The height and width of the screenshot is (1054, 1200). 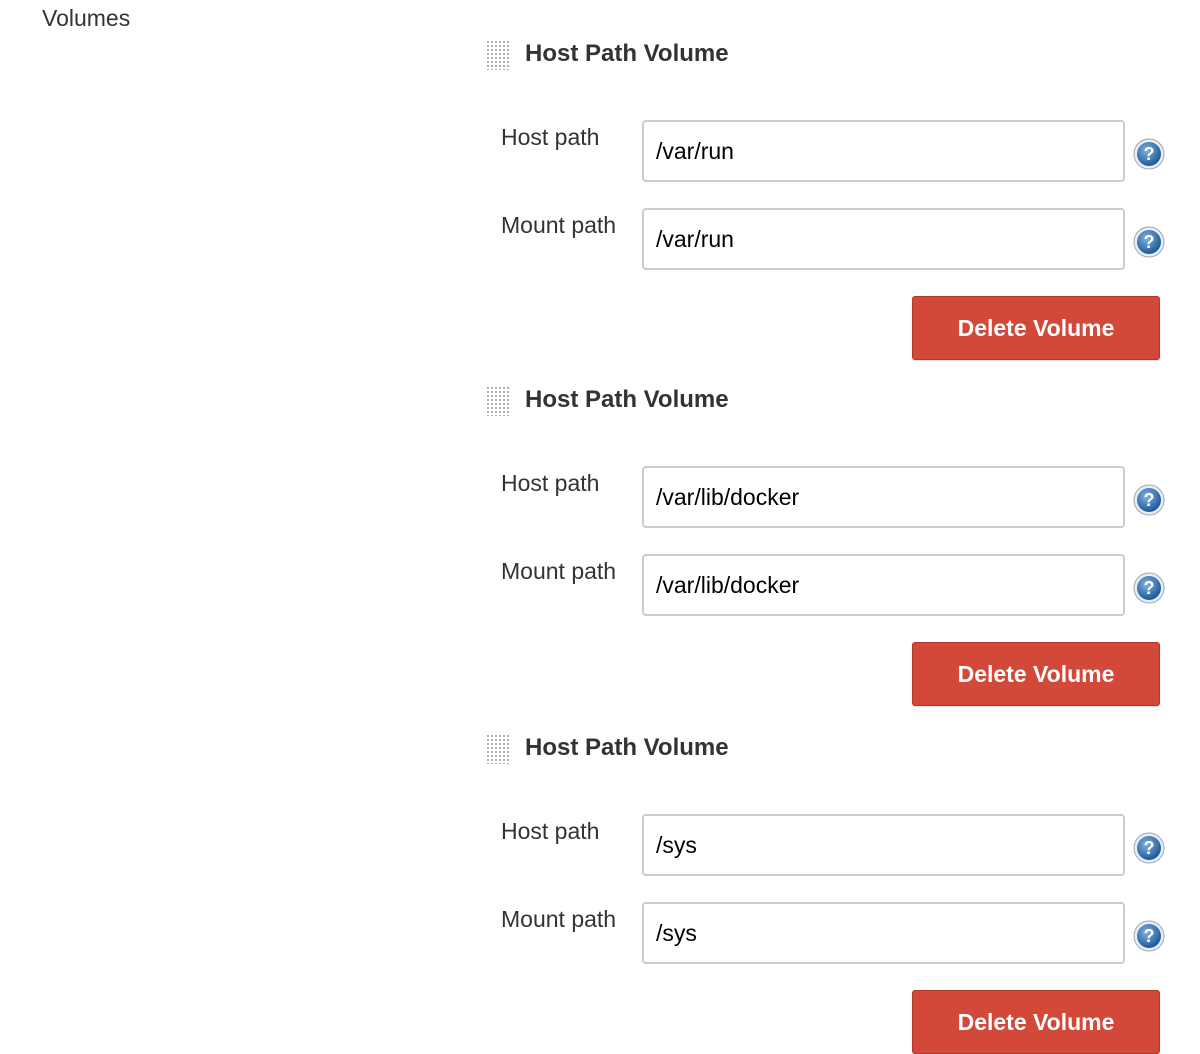 What do you see at coordinates (86, 18) in the screenshot?
I see `volumes-section-label: Volumes` at bounding box center [86, 18].